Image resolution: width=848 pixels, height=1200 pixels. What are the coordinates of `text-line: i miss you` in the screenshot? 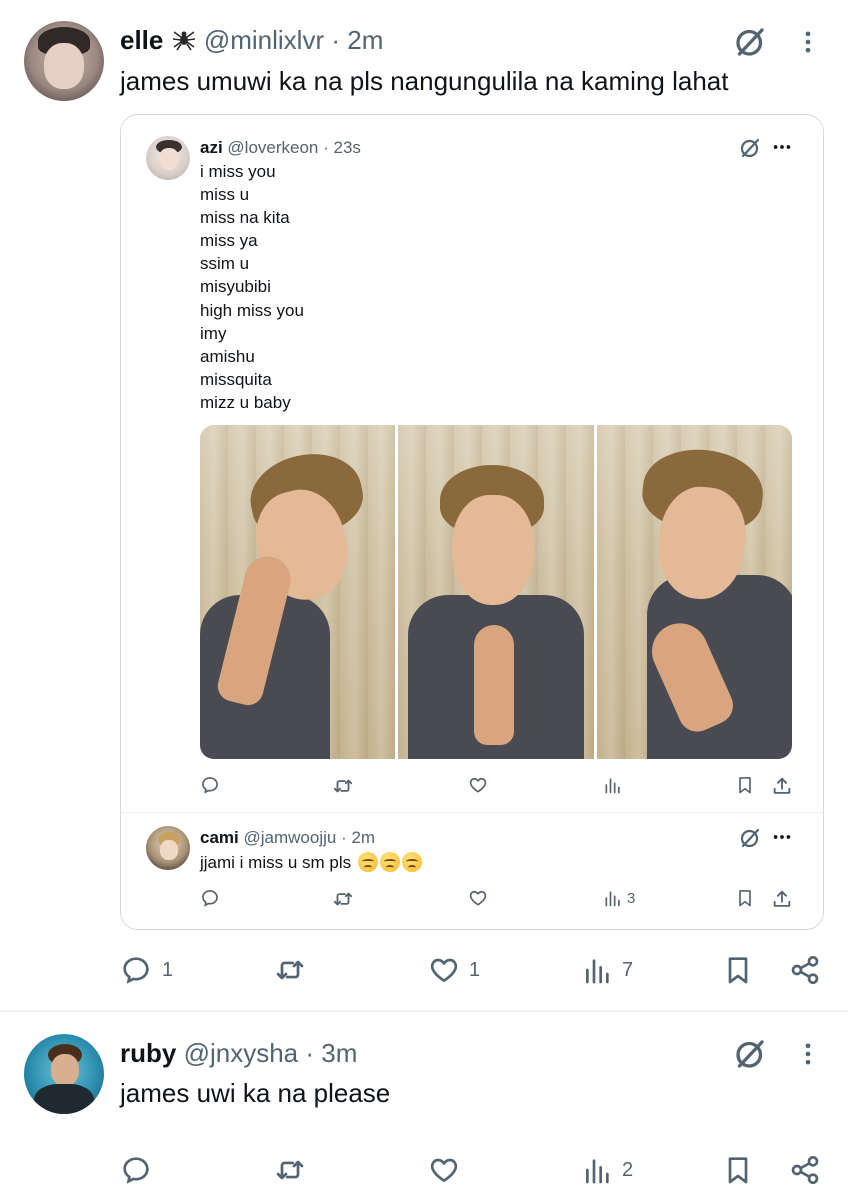 It's located at (238, 171).